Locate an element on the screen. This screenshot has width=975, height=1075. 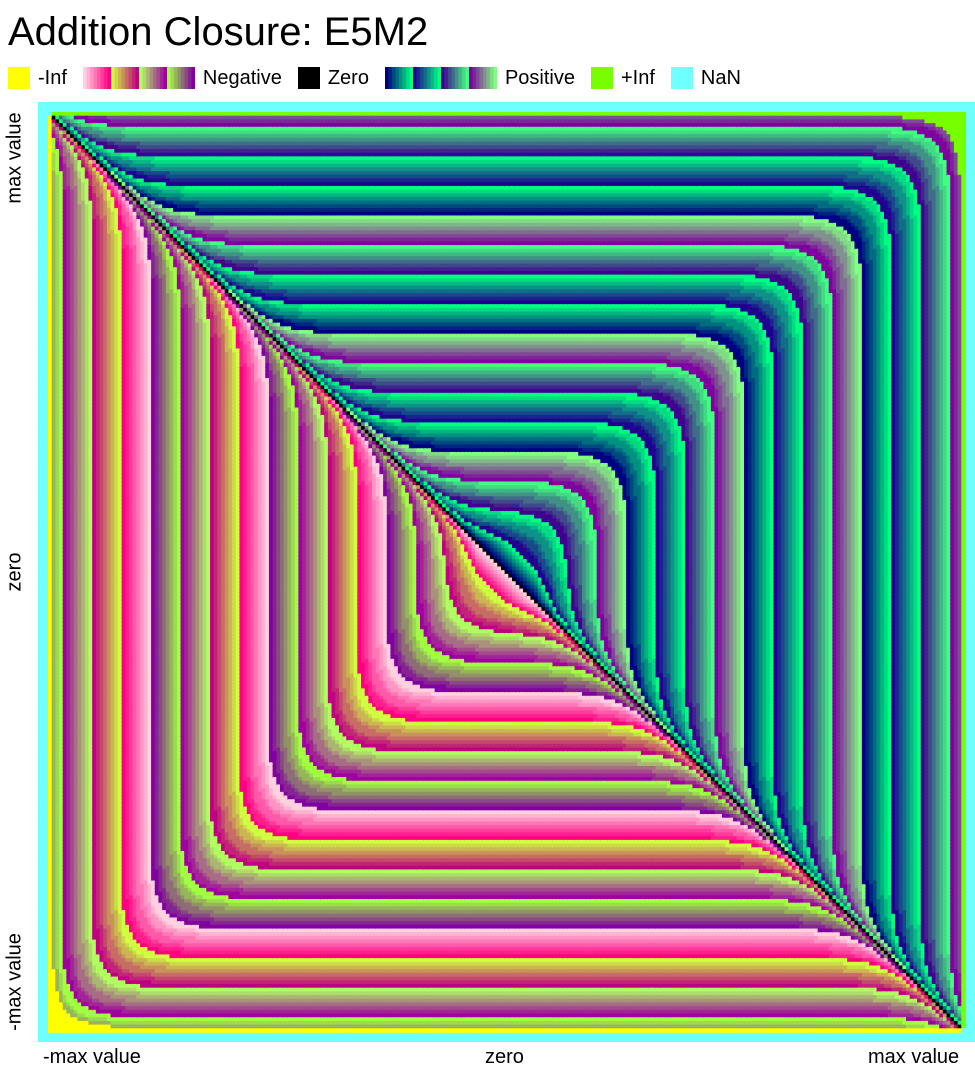
legend-label-zero: Zero is located at coordinates (348, 77).